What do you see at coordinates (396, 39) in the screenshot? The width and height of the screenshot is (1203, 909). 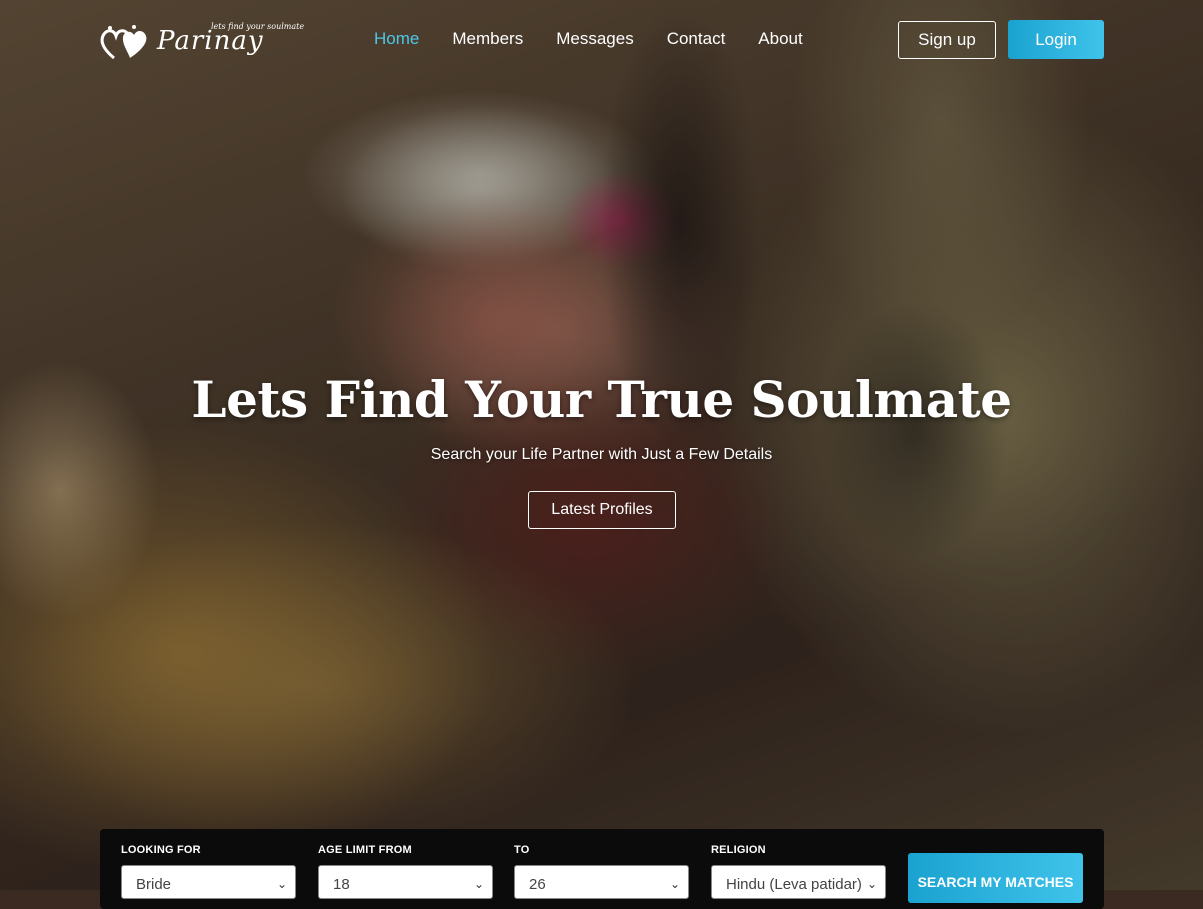 I see `nav-home: Home` at bounding box center [396, 39].